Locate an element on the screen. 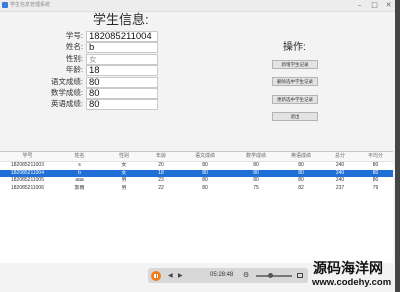 The width and height of the screenshot is (400, 292). next-icon: ▶ is located at coordinates (180, 275).